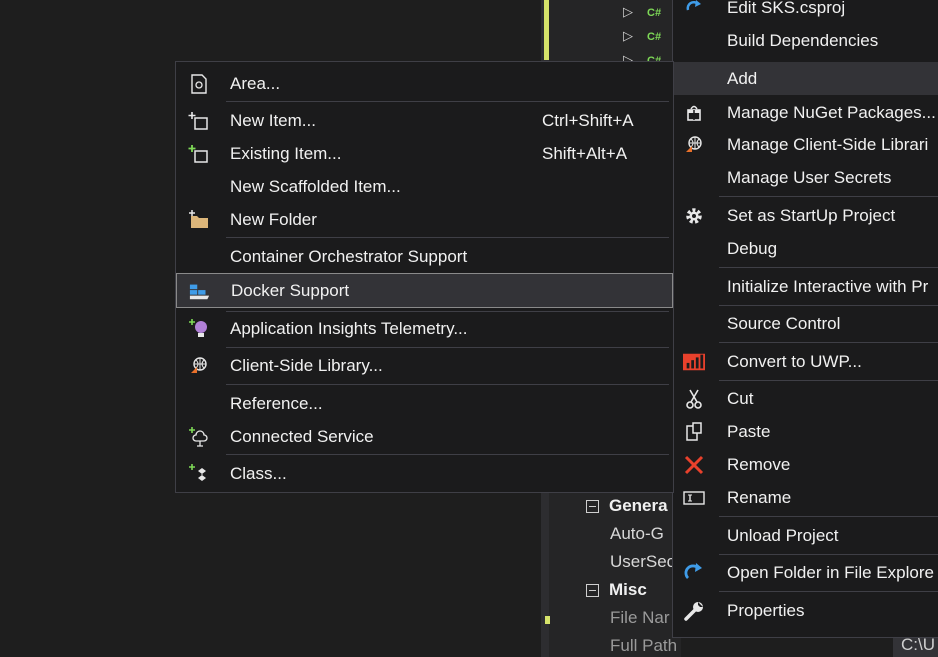  I want to click on property-category-misc: Misc, so click(629, 590).